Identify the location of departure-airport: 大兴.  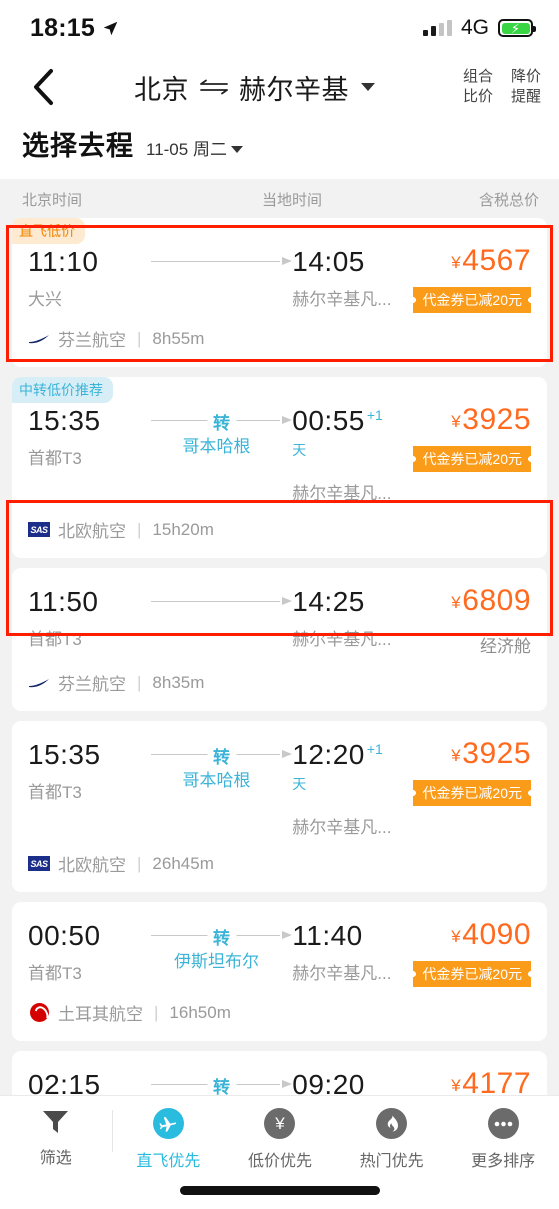
(45, 299).